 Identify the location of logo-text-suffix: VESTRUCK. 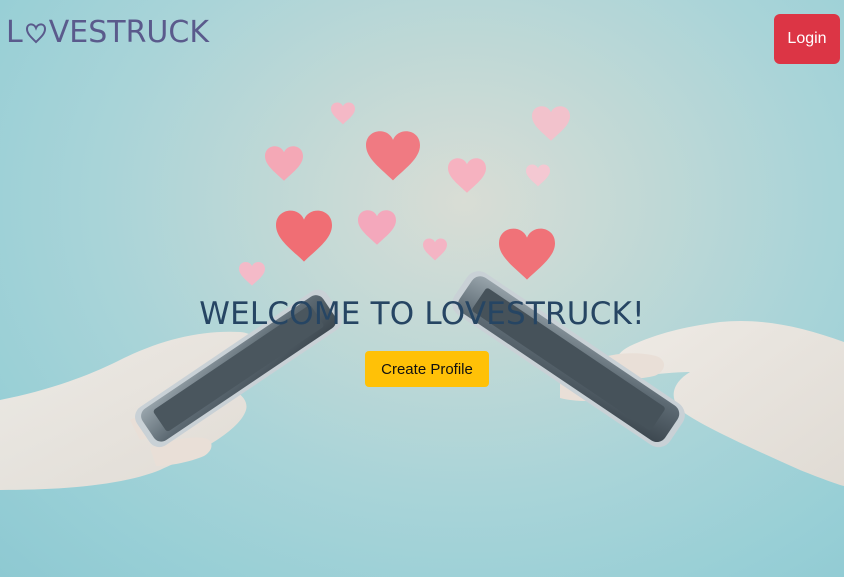
(128, 32).